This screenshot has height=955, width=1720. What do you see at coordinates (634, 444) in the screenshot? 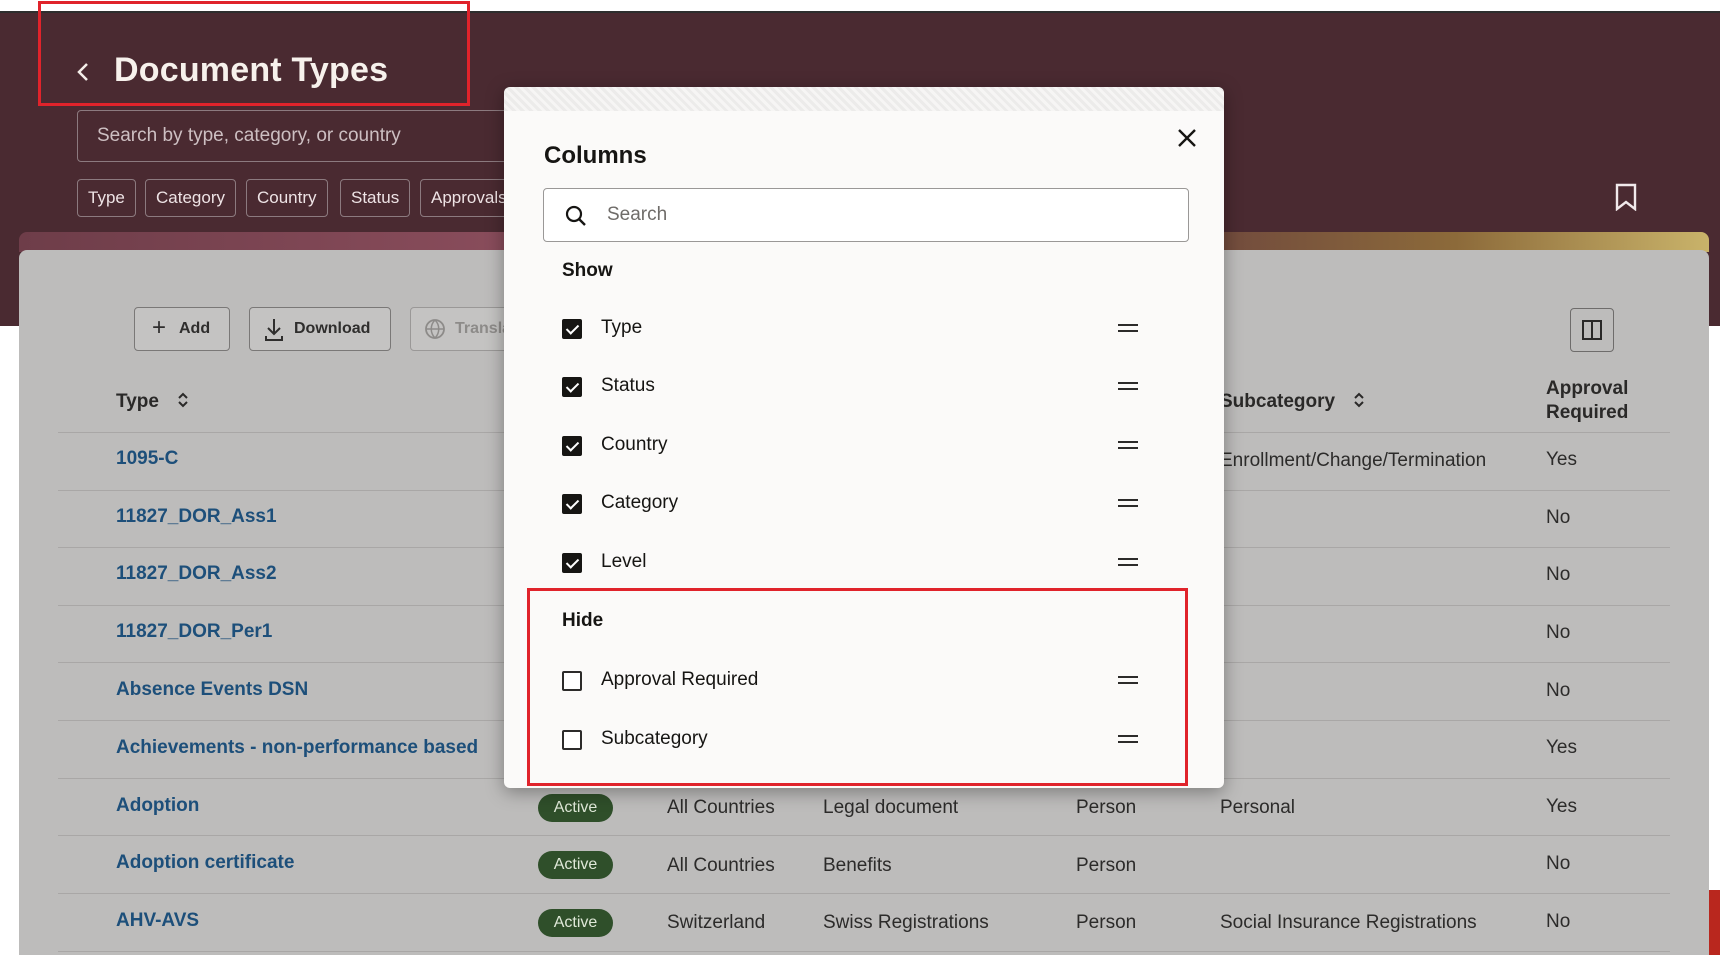
I see `option-label: Country` at bounding box center [634, 444].